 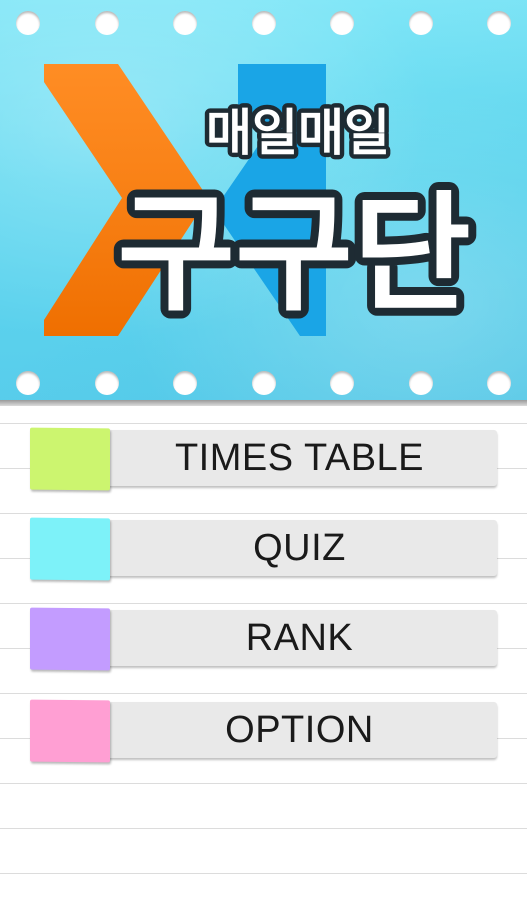 I want to click on banner-title: 구구단, so click(x=293, y=254).